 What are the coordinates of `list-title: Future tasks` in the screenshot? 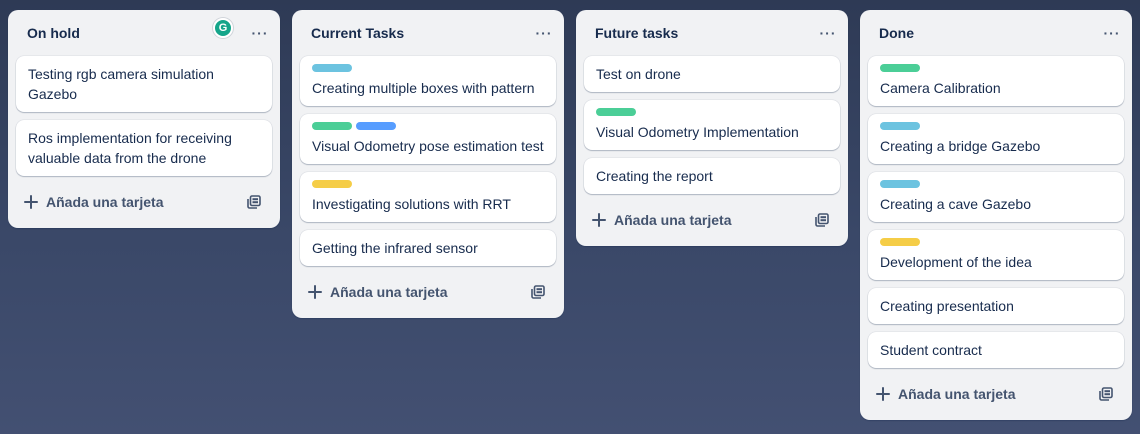 It's located at (703, 33).